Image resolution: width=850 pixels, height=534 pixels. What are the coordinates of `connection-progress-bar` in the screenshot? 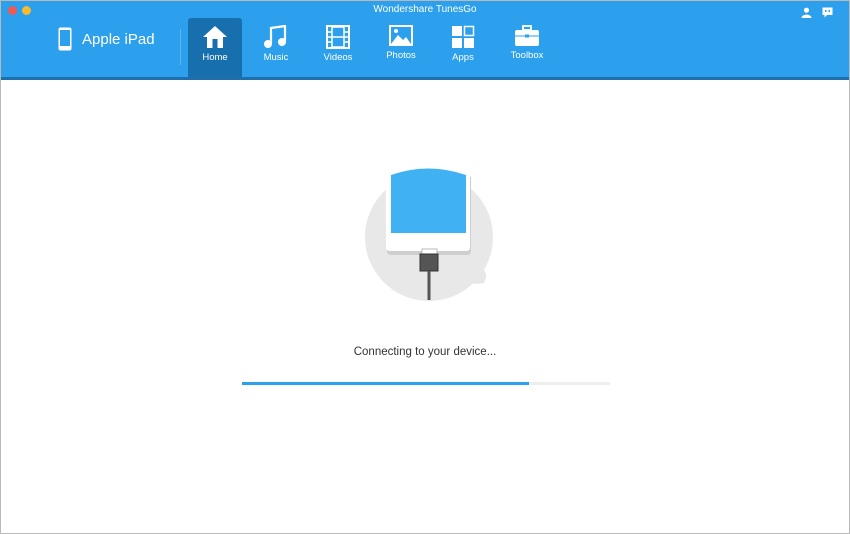 It's located at (426, 383).